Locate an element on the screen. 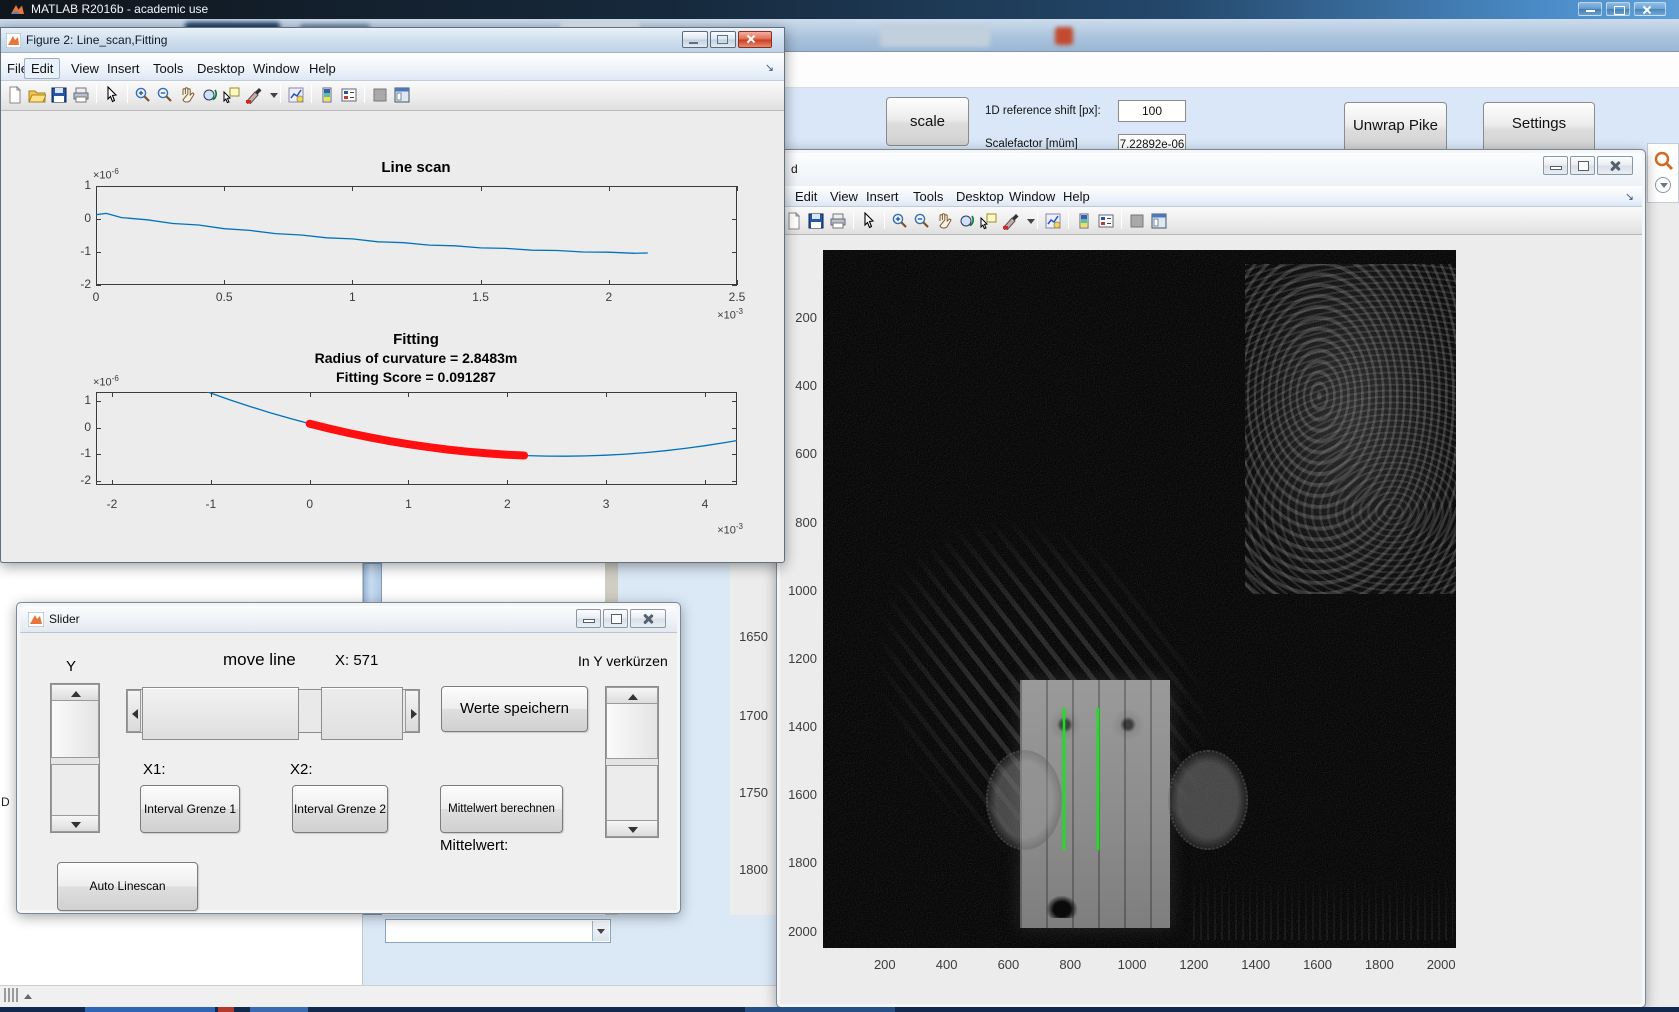 The image size is (1679, 1012). interval-grenze1-button: Interval Grenze 1 is located at coordinates (190, 809).